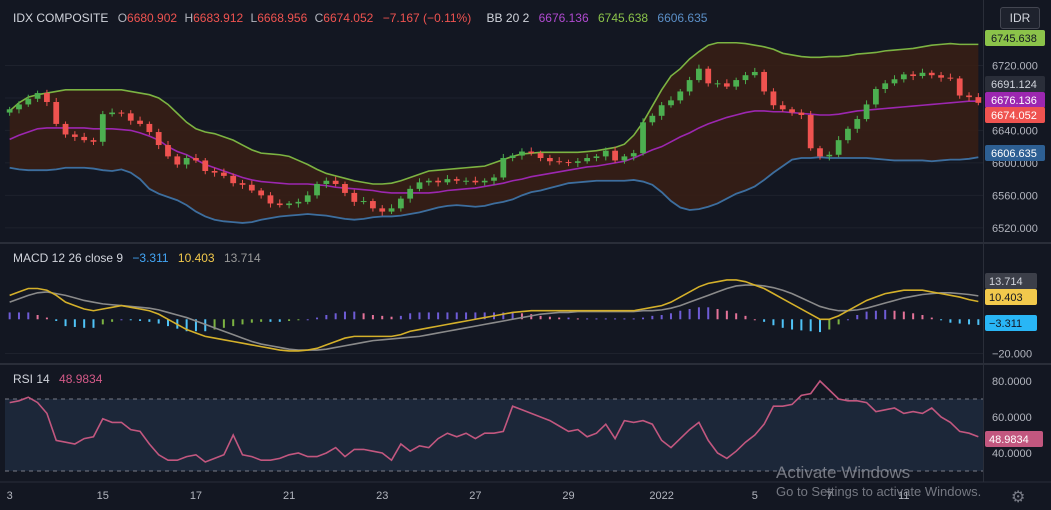 Image resolution: width=1051 pixels, height=510 pixels. I want to click on bb-basis-value: 6676.136, so click(563, 18).